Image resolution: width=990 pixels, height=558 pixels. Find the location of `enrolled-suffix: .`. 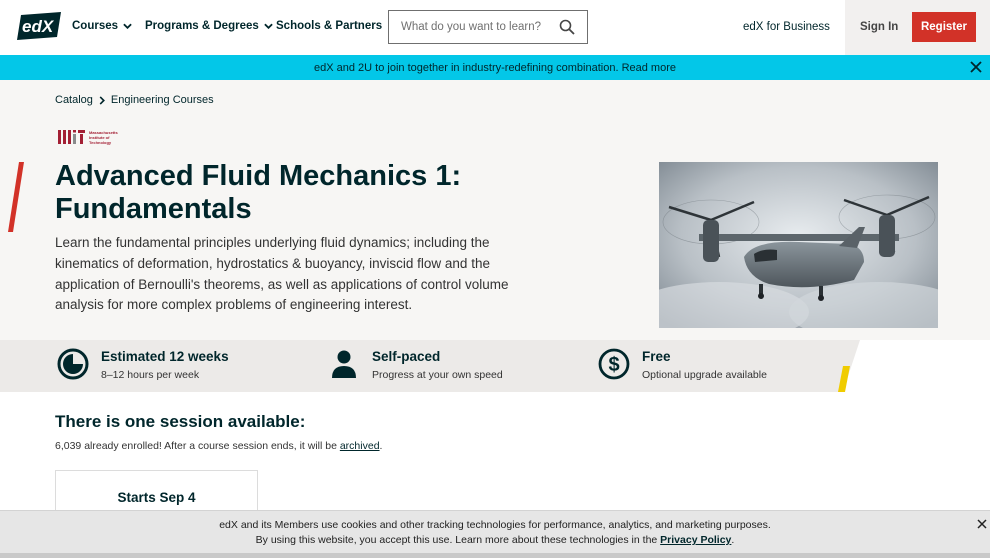

enrolled-suffix: . is located at coordinates (381, 446).